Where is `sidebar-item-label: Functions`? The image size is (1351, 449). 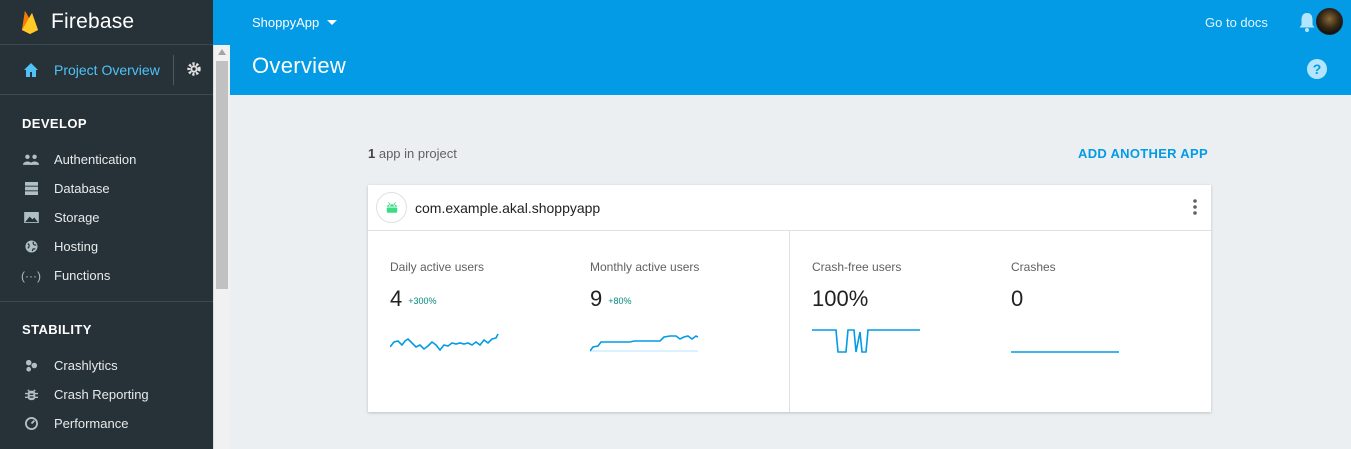
sidebar-item-label: Functions is located at coordinates (82, 275).